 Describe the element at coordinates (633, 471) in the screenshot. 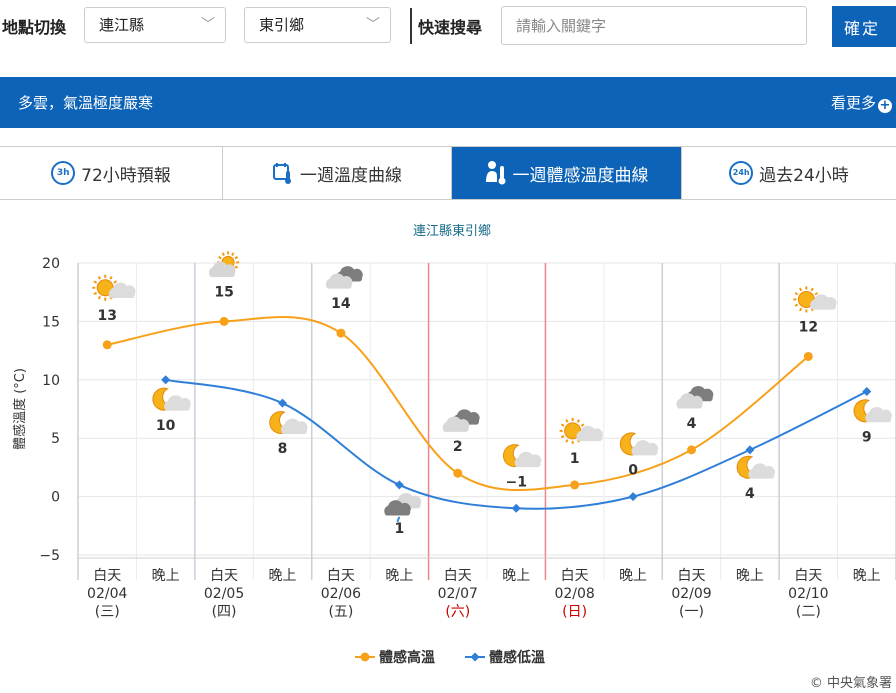

I see `data-label: 0` at that location.